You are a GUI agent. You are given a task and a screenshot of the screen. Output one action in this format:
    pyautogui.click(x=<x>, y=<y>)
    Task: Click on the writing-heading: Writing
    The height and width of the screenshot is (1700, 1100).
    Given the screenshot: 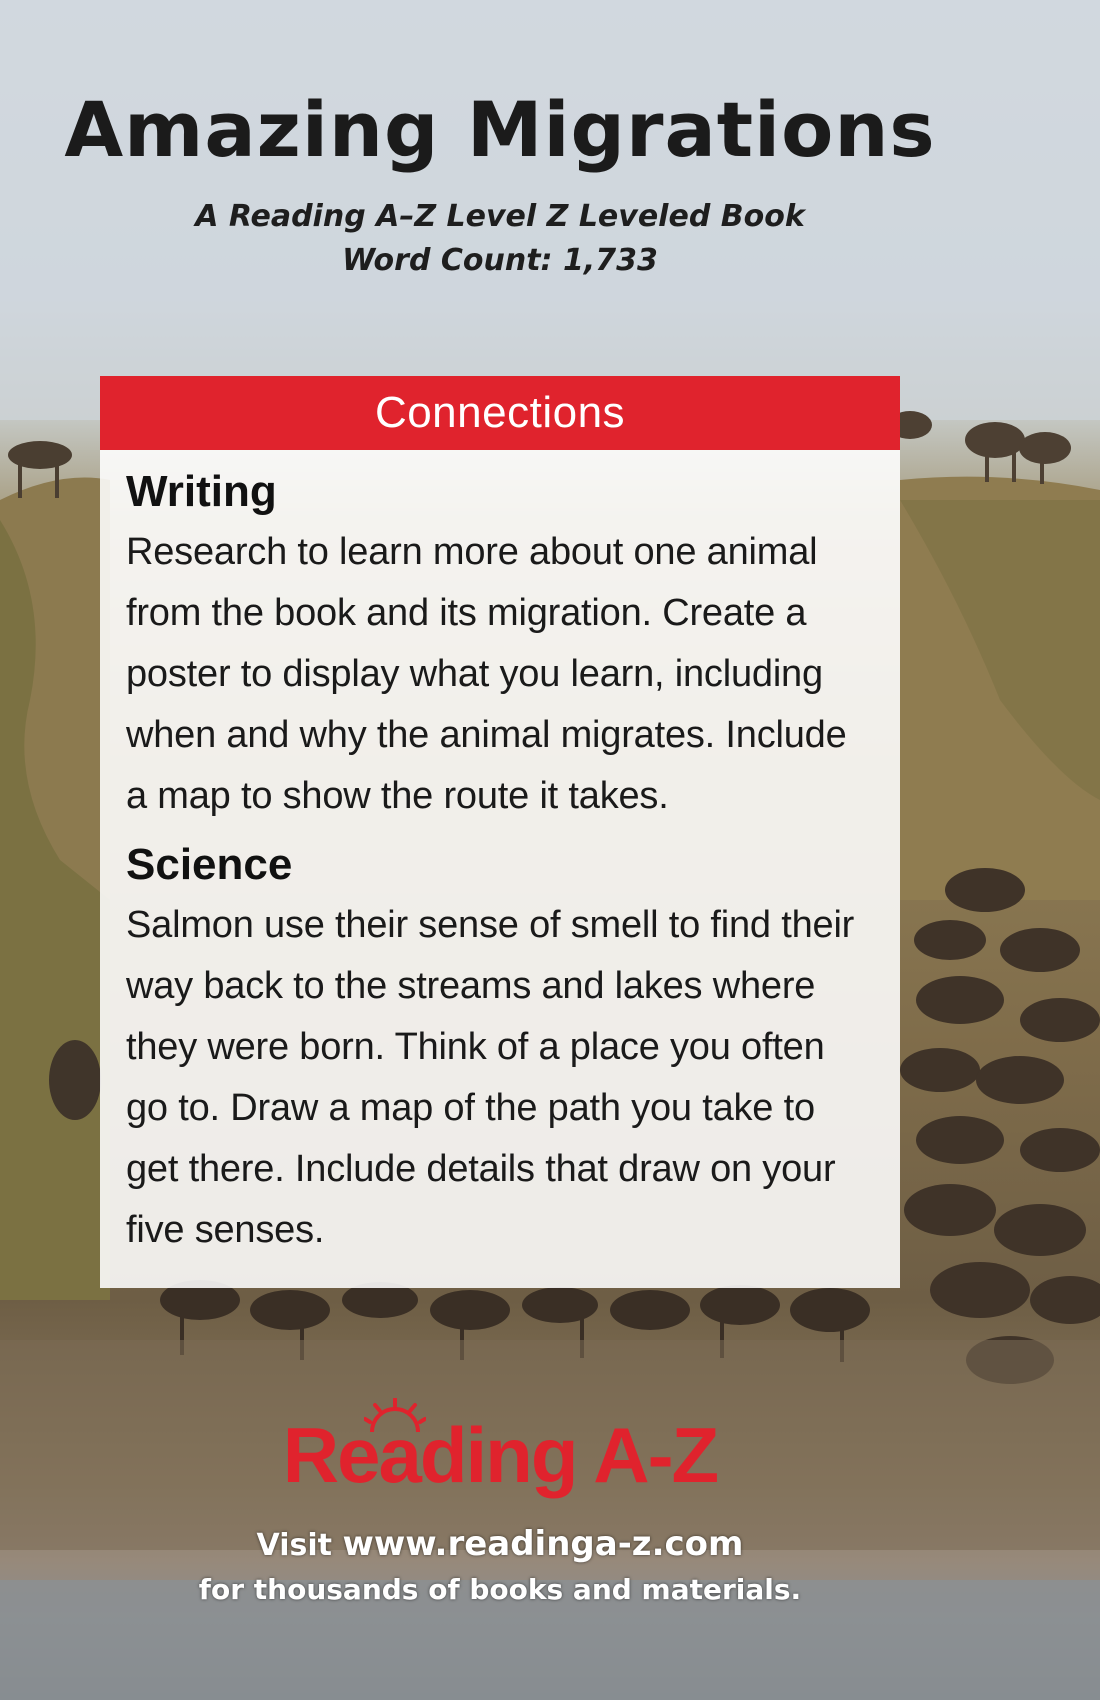 What is the action you would take?
    pyautogui.click(x=201, y=491)
    